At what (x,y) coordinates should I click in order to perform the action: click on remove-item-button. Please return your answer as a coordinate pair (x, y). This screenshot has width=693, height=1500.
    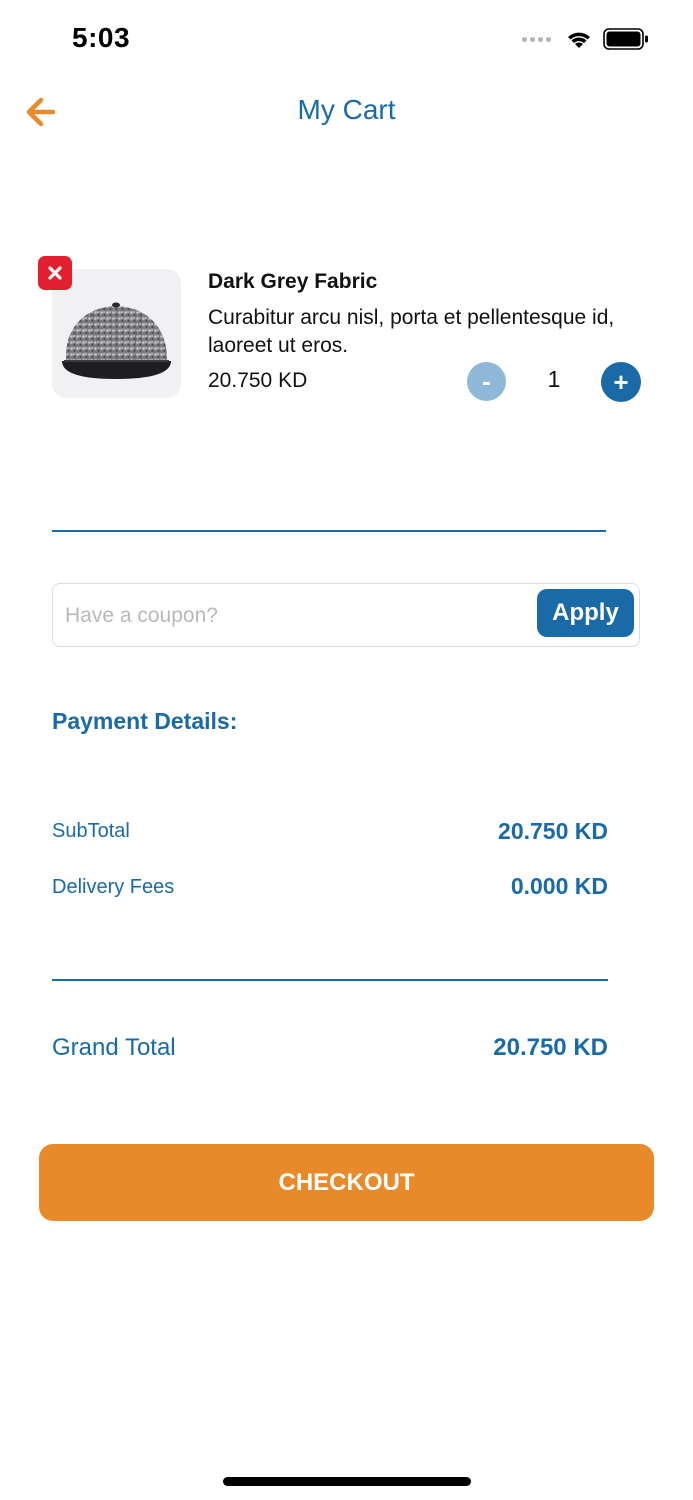
    Looking at the image, I should click on (55, 273).